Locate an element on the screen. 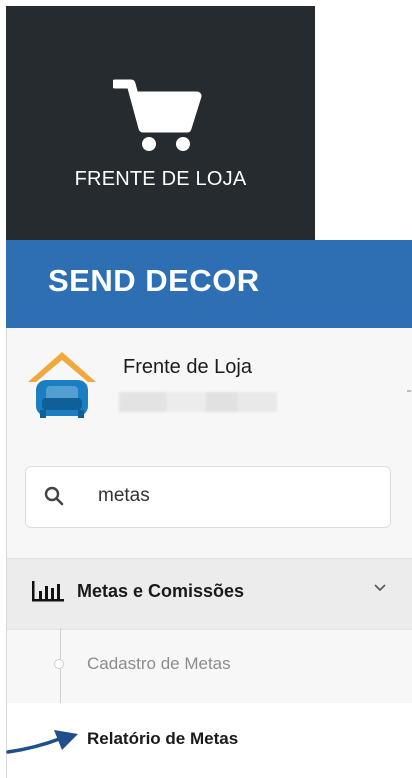 The height and width of the screenshot is (778, 412). menu-item-label: Cadastro de Metas is located at coordinates (159, 663).